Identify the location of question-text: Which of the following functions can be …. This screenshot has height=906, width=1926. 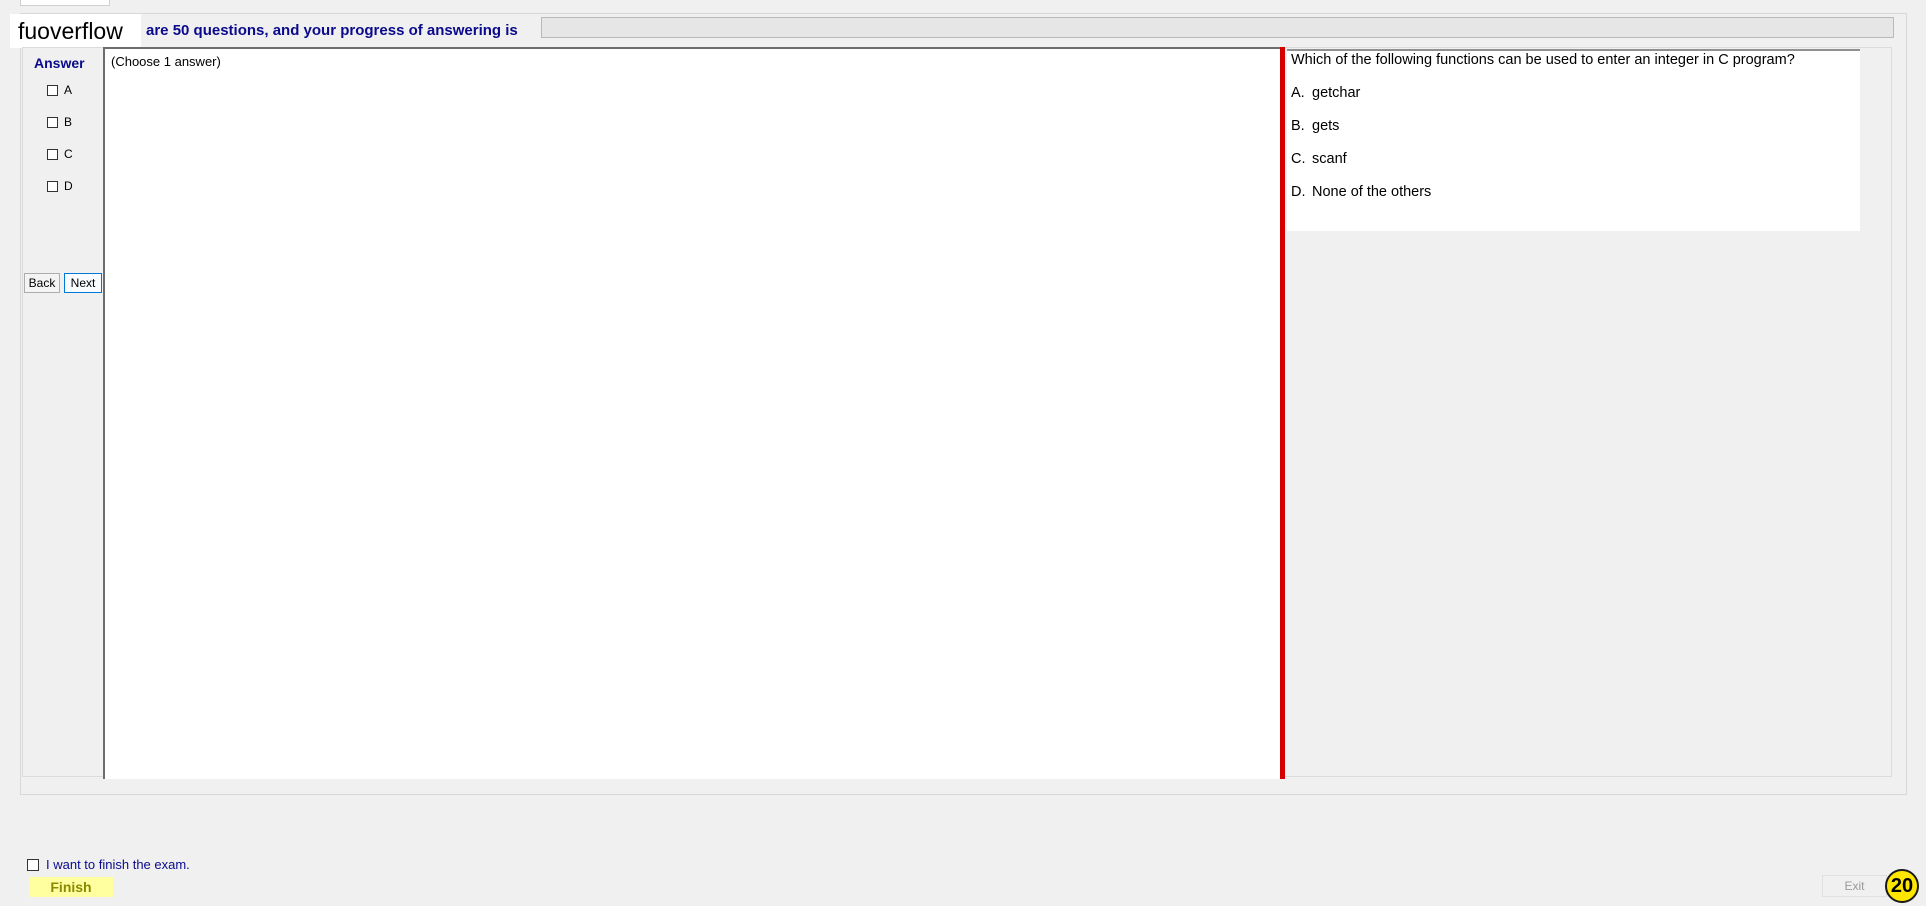
(1543, 60).